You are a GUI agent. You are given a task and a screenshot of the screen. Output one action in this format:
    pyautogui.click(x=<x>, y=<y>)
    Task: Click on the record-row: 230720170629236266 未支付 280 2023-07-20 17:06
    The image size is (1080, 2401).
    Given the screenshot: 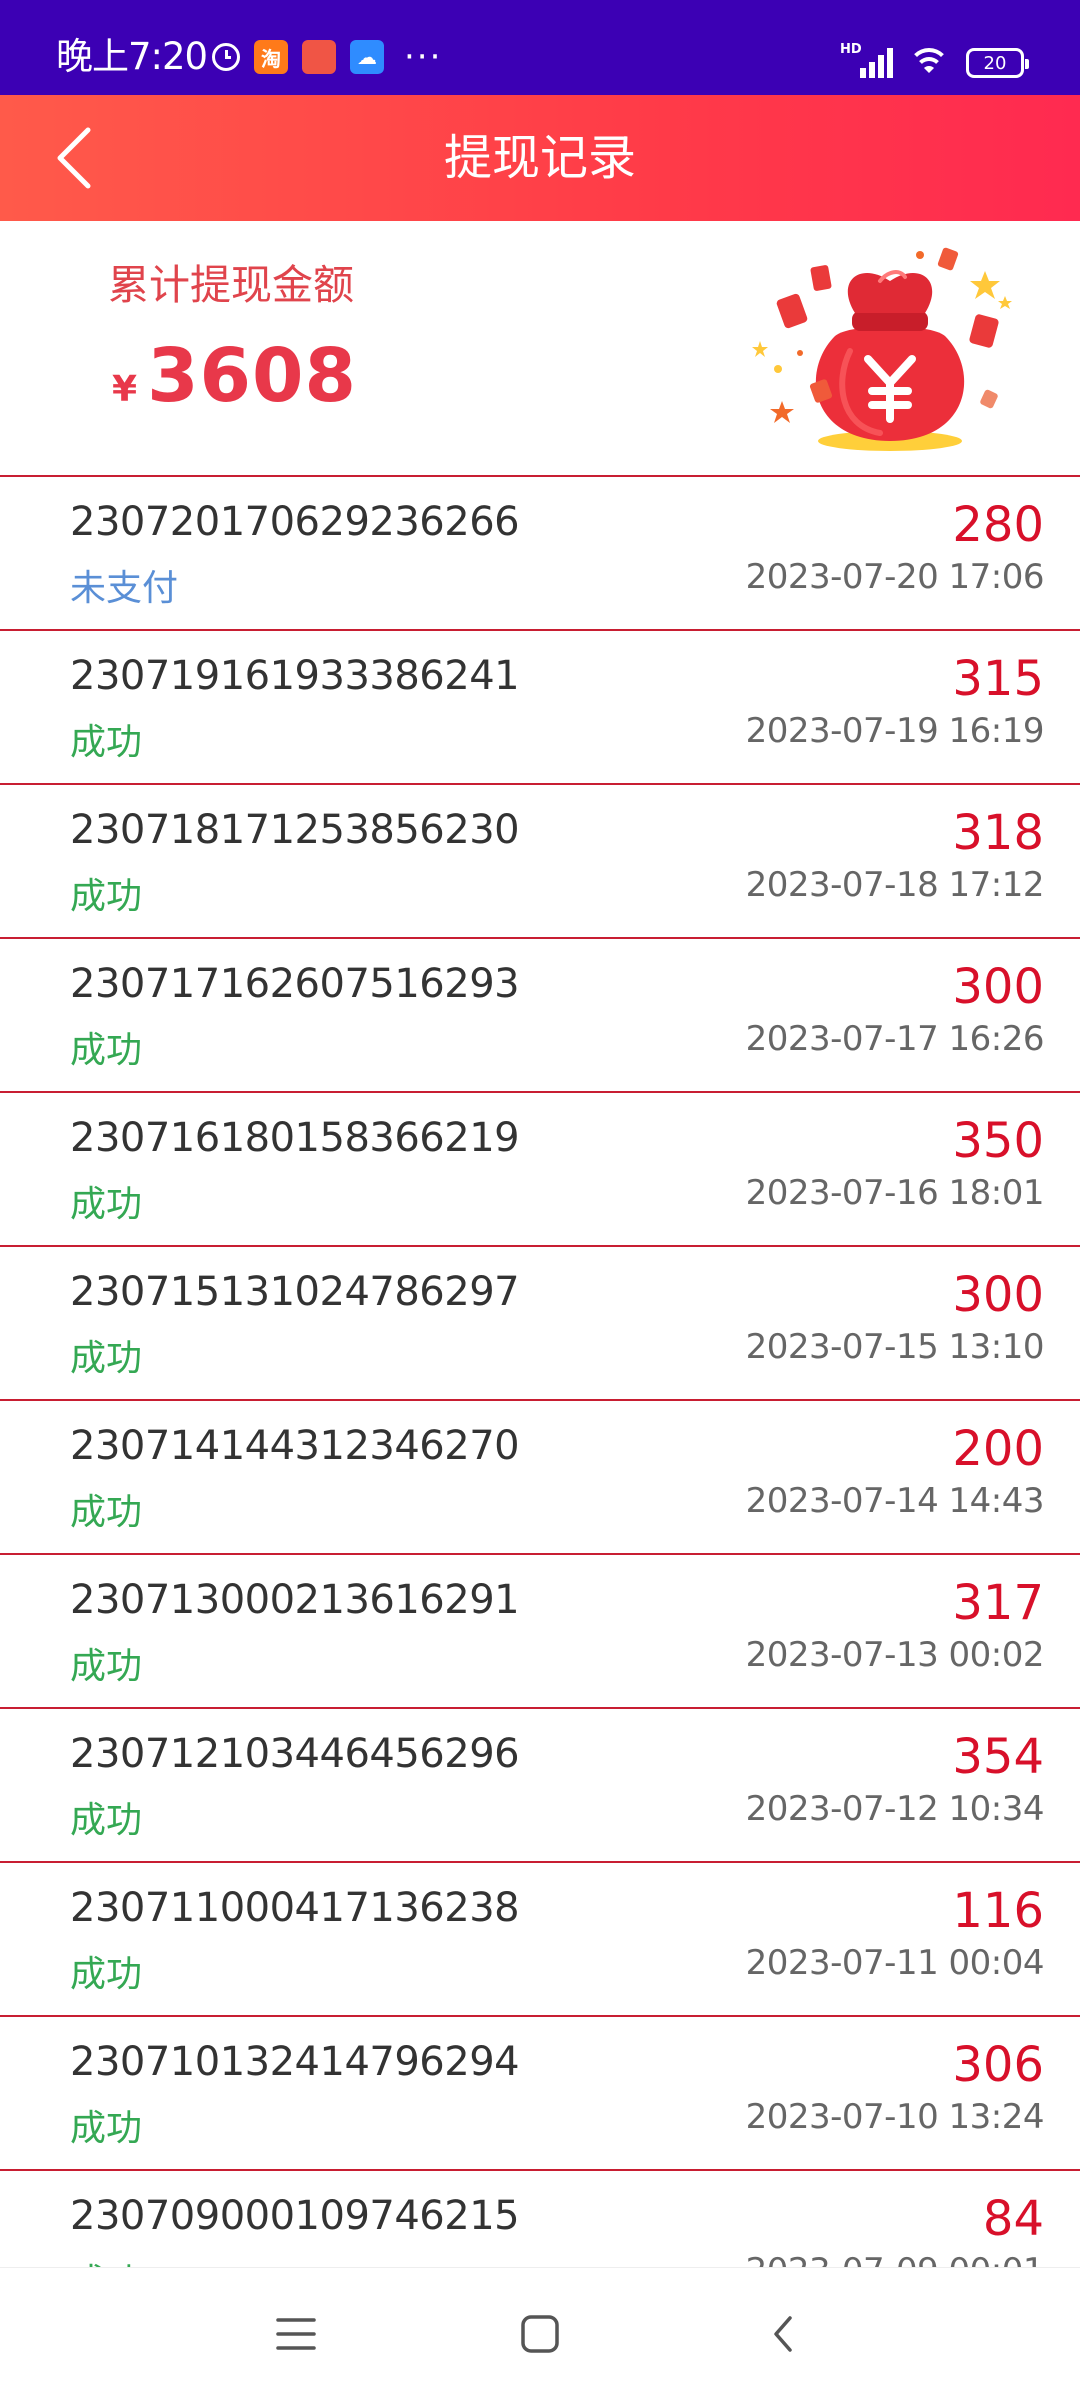 What is the action you would take?
    pyautogui.click(x=540, y=554)
    